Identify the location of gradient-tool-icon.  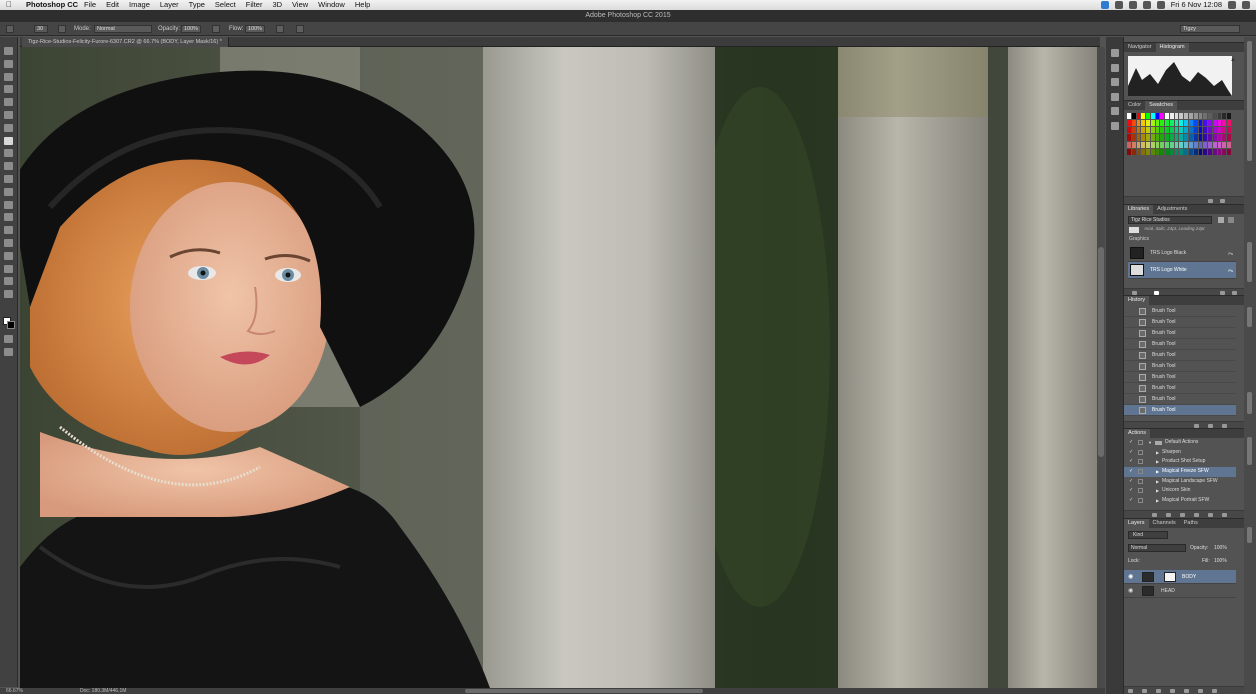
(8, 191).